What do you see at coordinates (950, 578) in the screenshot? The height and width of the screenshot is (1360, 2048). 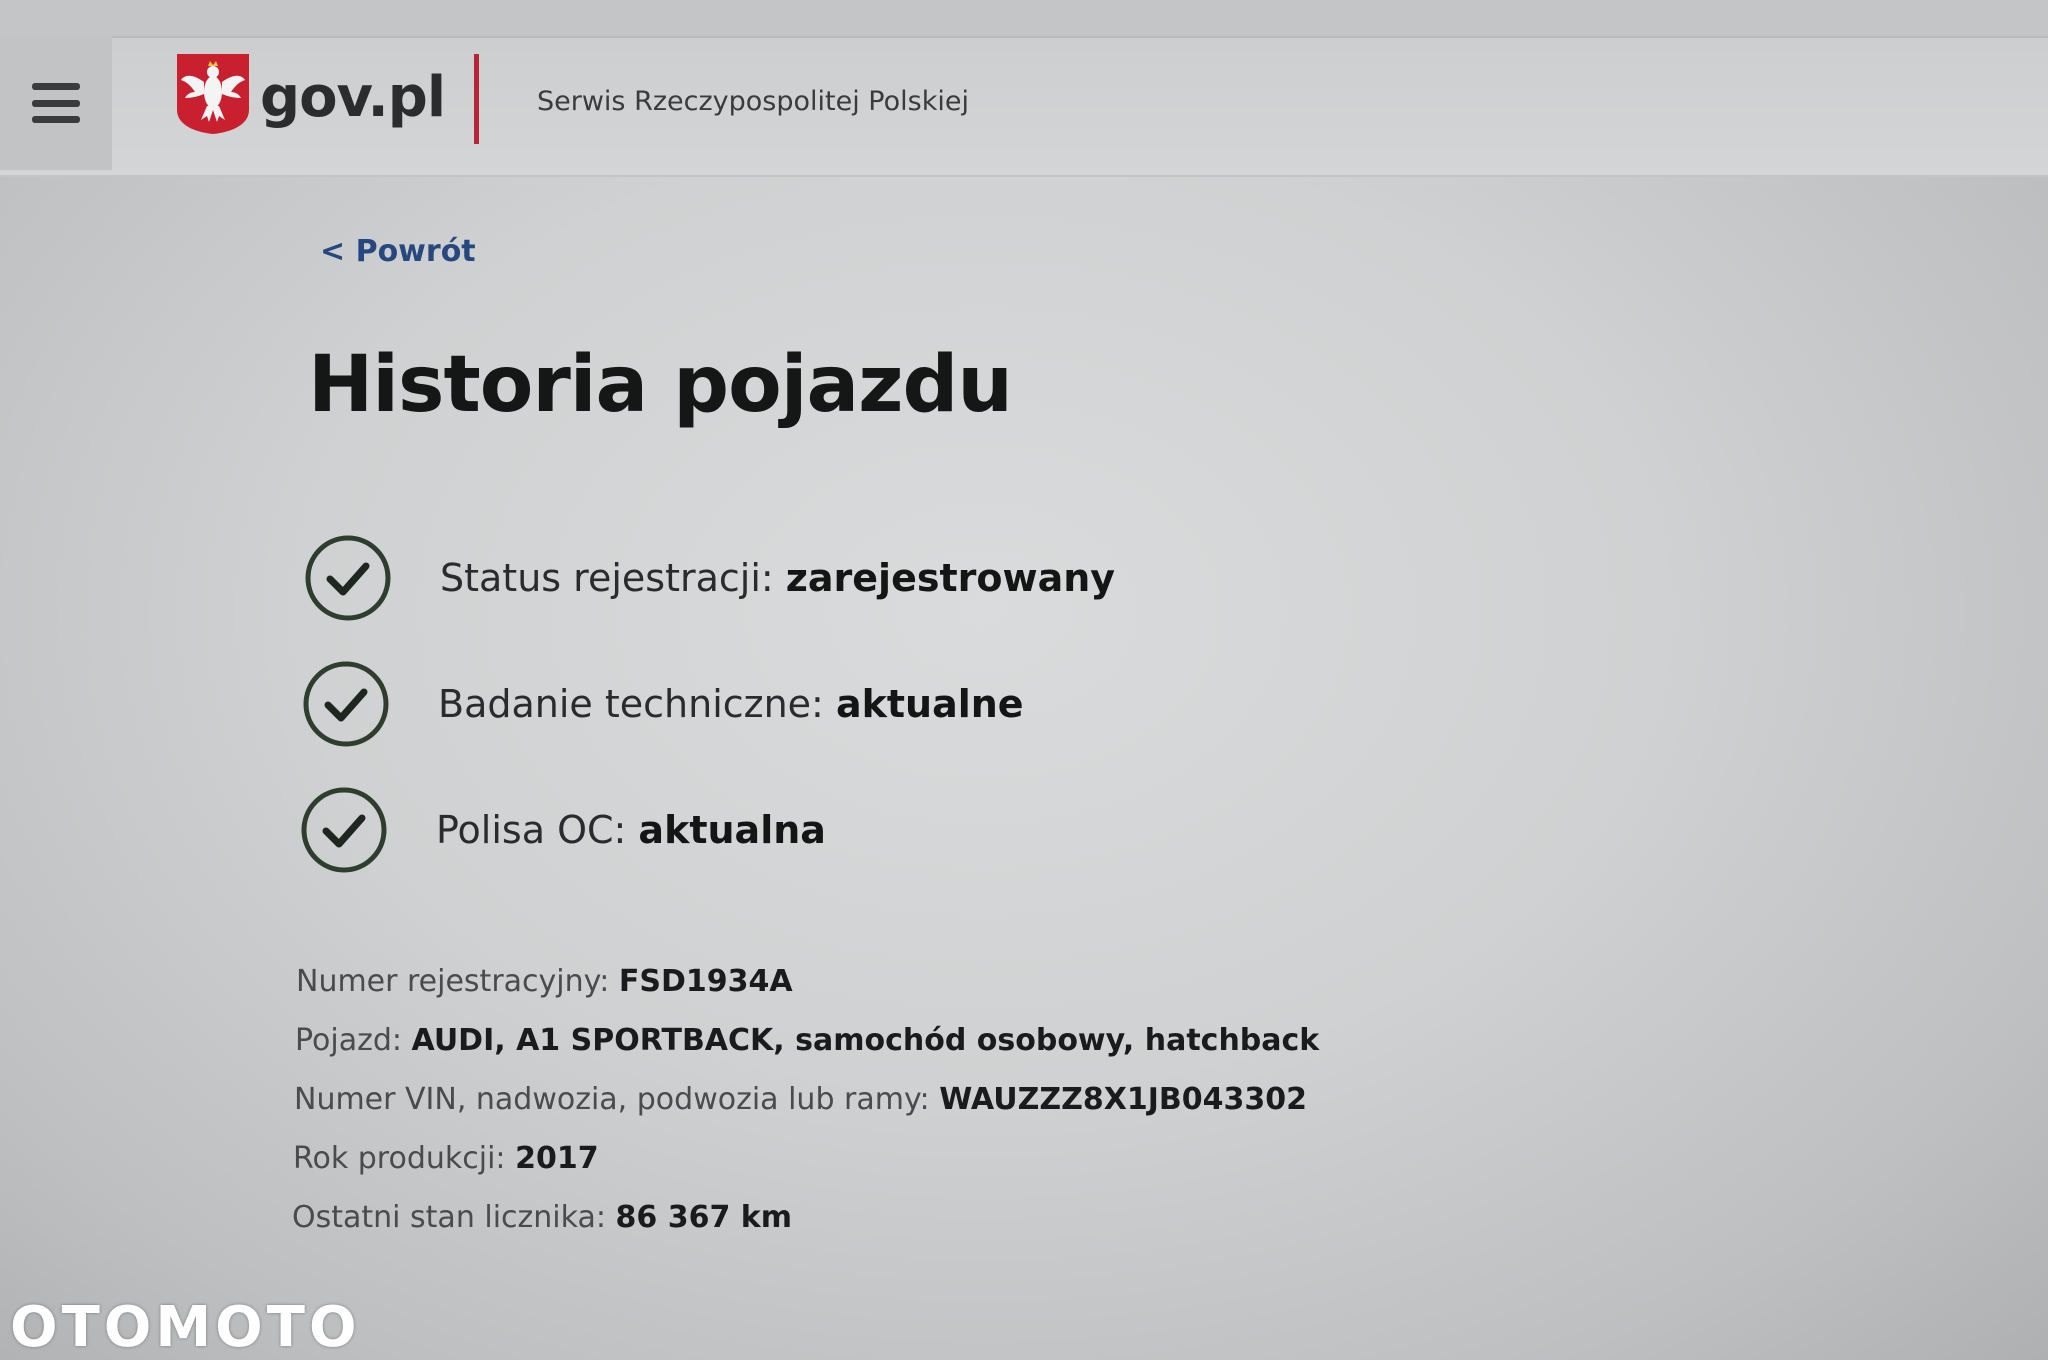 I see `status-value: zarejestrowany` at bounding box center [950, 578].